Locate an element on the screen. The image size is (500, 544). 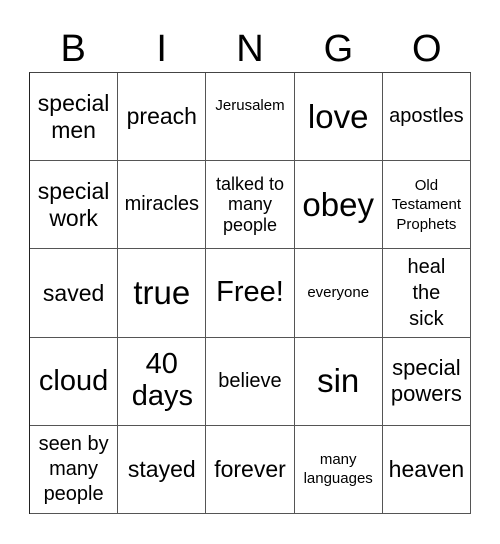
bingo-header: B I N G O is located at coordinates (250, 49).